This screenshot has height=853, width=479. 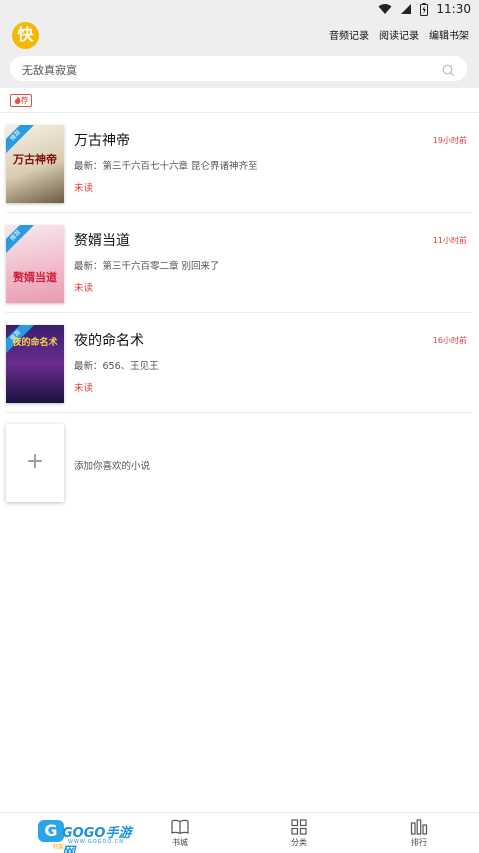 What do you see at coordinates (25, 35) in the screenshot?
I see `app-logo: 快` at bounding box center [25, 35].